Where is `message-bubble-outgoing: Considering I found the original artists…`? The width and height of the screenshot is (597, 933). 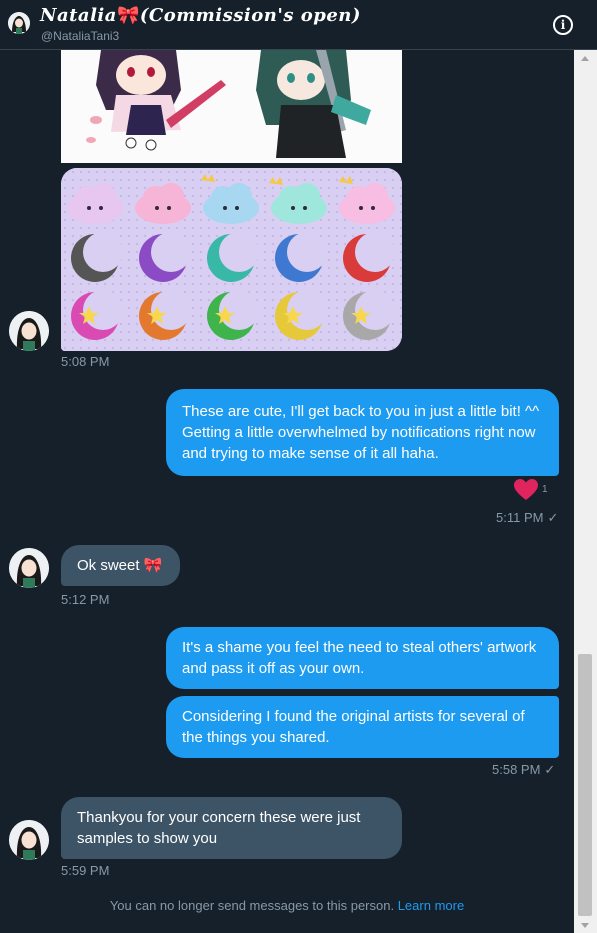
message-bubble-outgoing: Considering I found the original artists… is located at coordinates (362, 727).